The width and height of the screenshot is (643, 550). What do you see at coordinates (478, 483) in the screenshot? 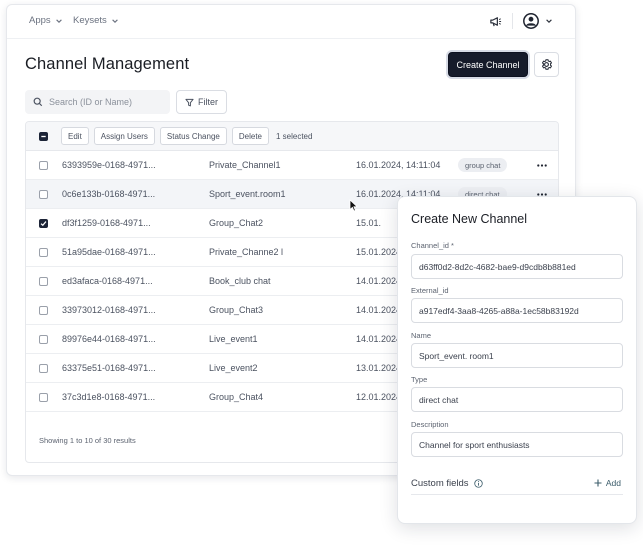
I see `info-icon` at bounding box center [478, 483].